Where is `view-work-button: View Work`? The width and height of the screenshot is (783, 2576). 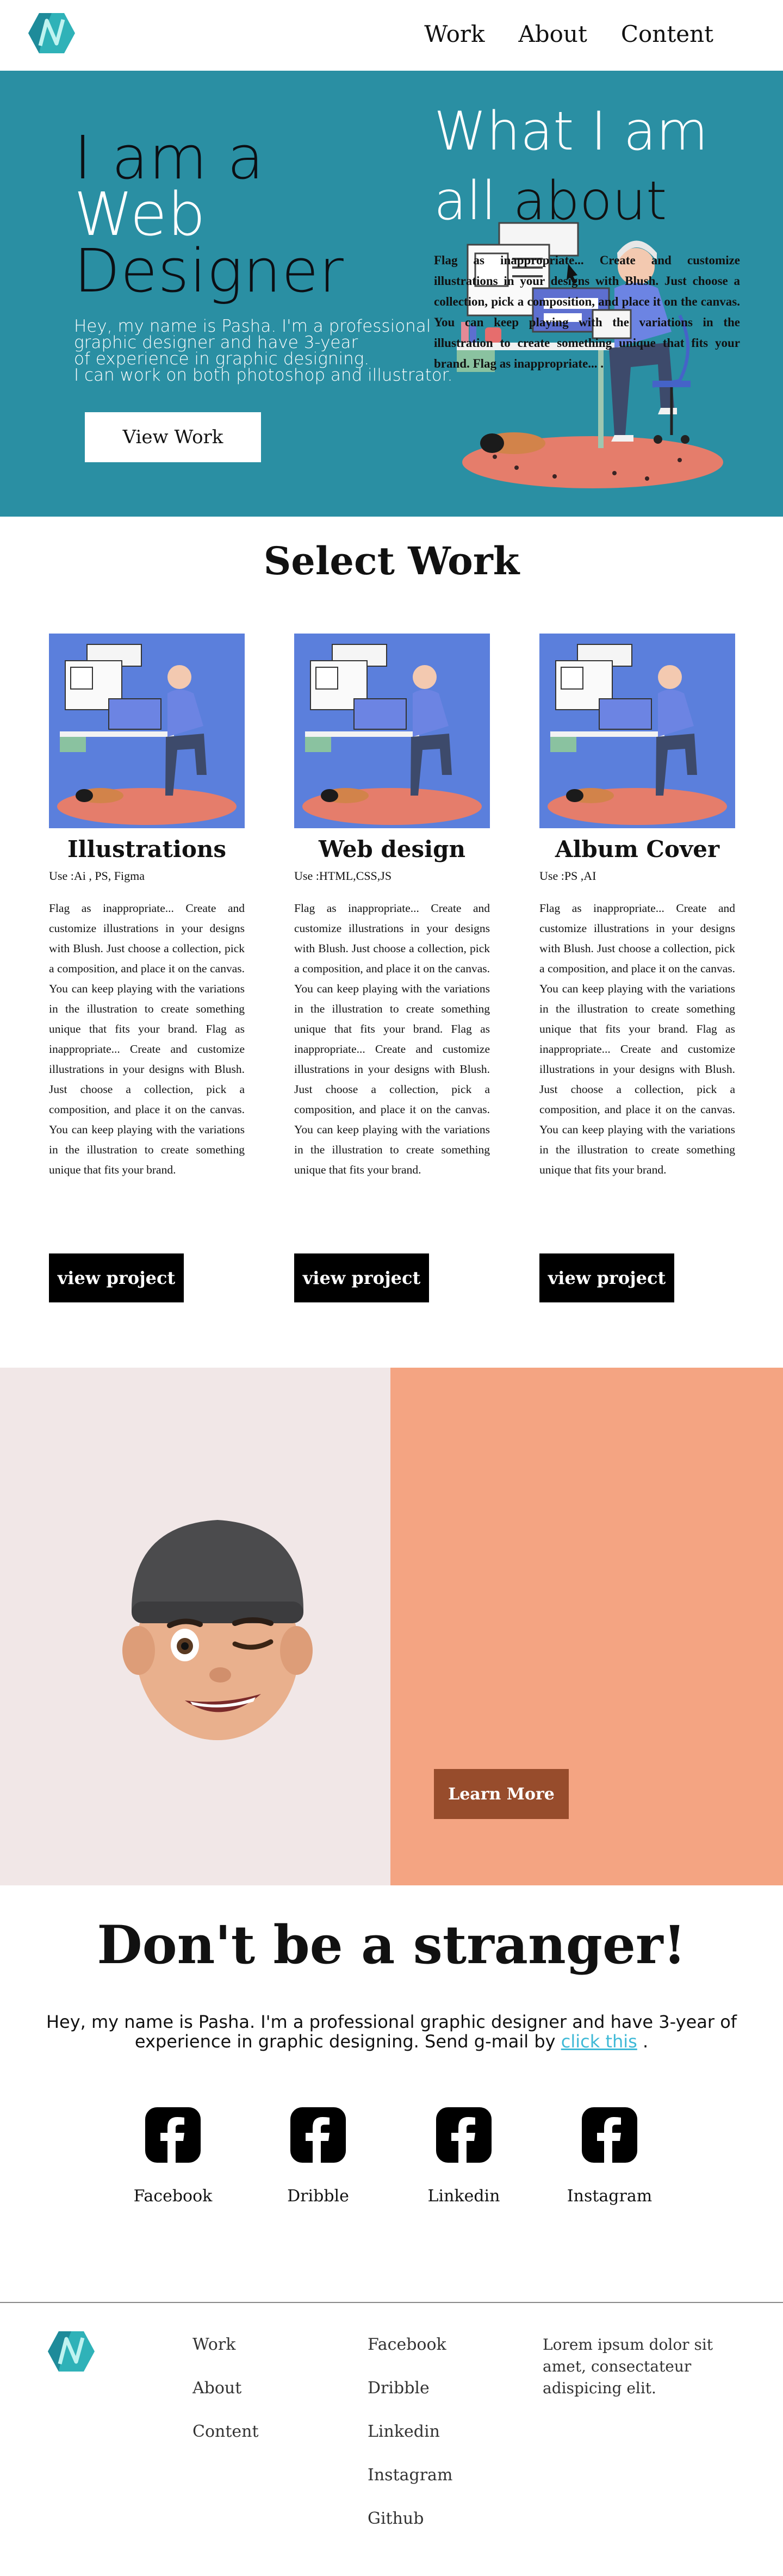 view-work-button: View Work is located at coordinates (173, 437).